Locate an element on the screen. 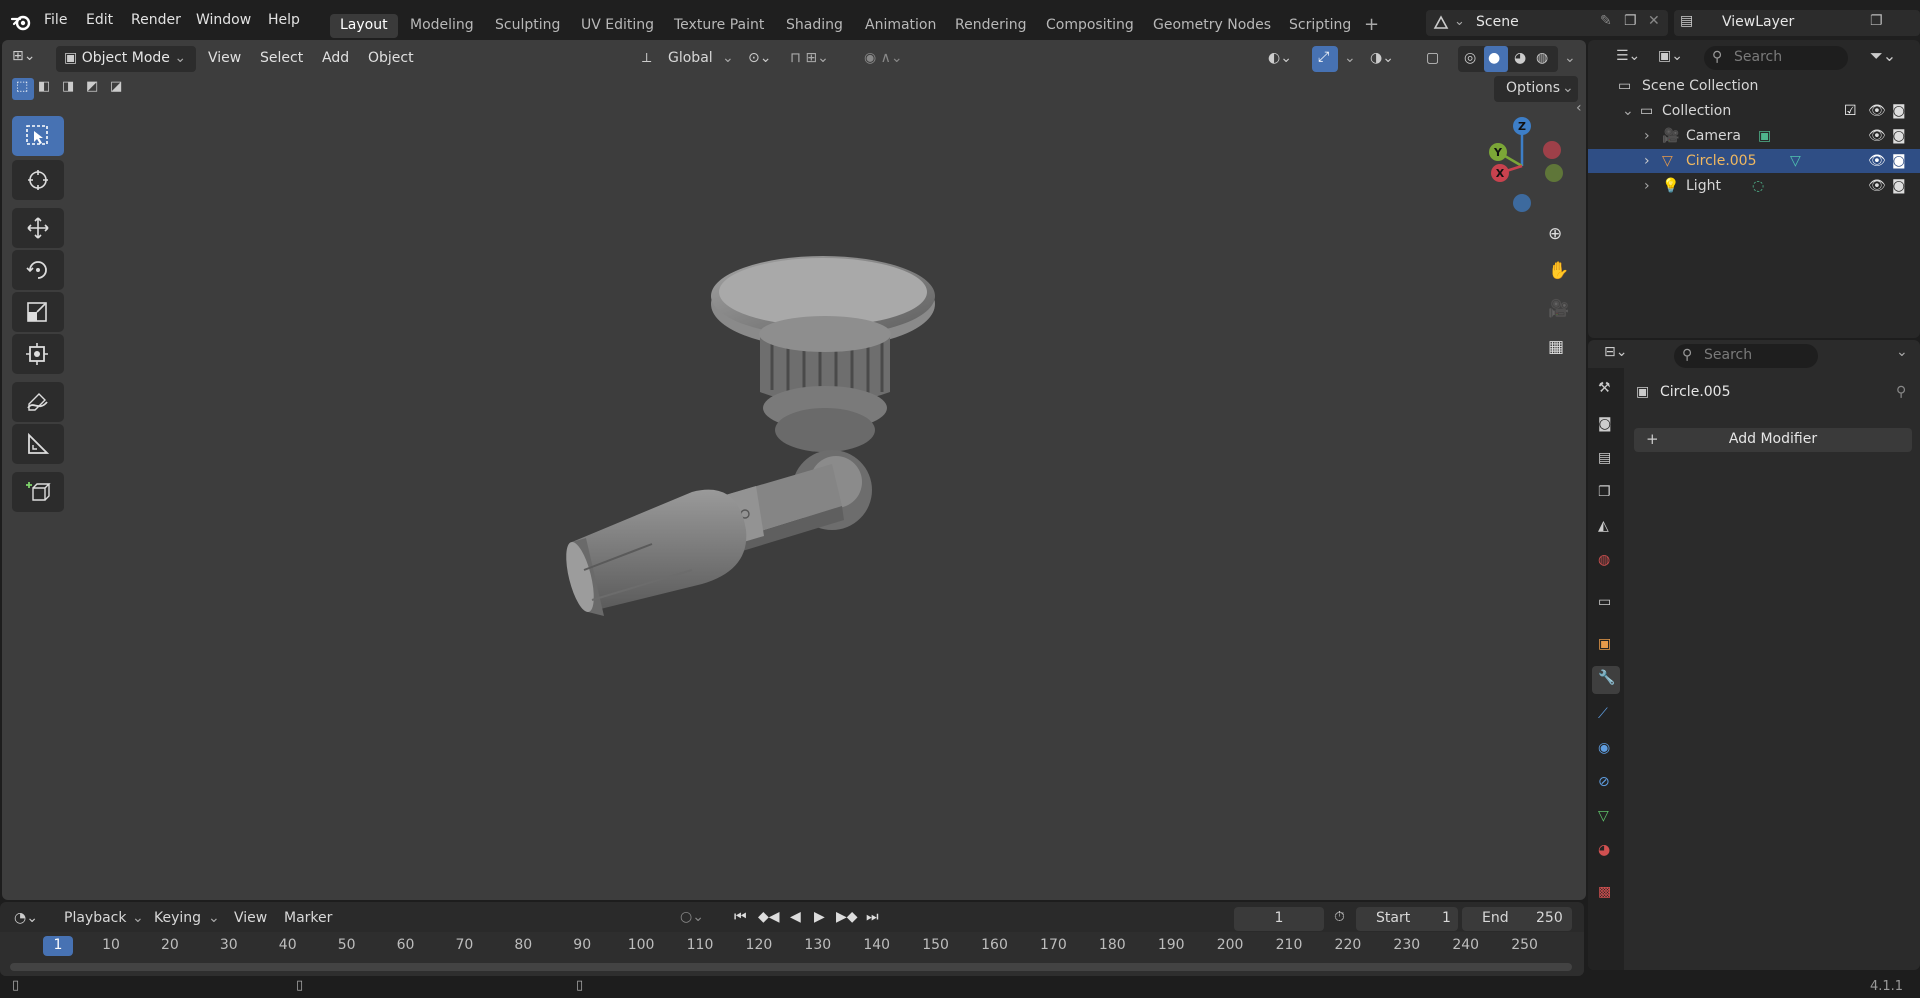 This screenshot has width=1920, height=998. select-extend-icon: ◧ is located at coordinates (44, 86).